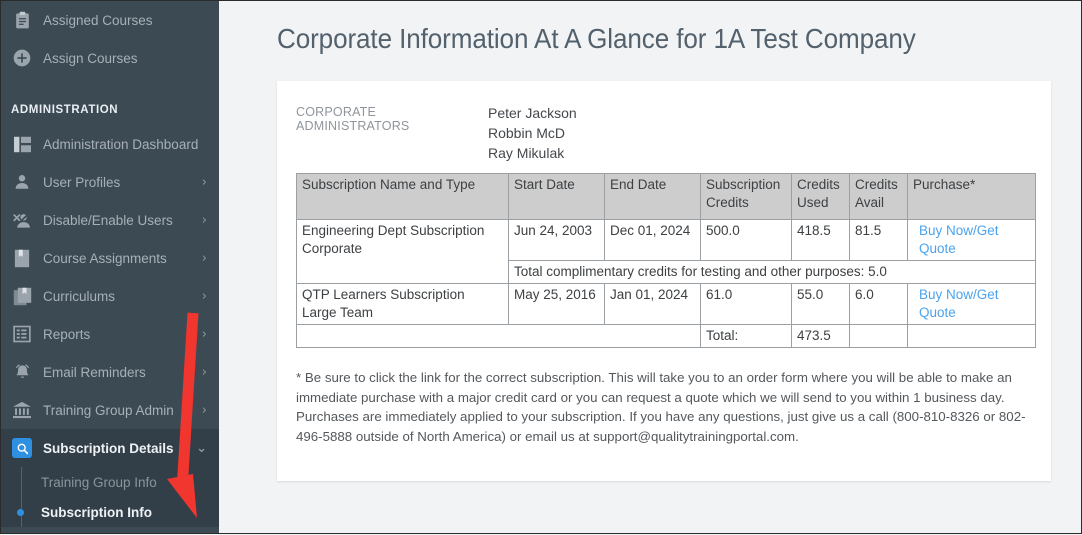 This screenshot has width=1082, height=535. What do you see at coordinates (79, 296) in the screenshot?
I see `sidebar-item-label: Curriculums` at bounding box center [79, 296].